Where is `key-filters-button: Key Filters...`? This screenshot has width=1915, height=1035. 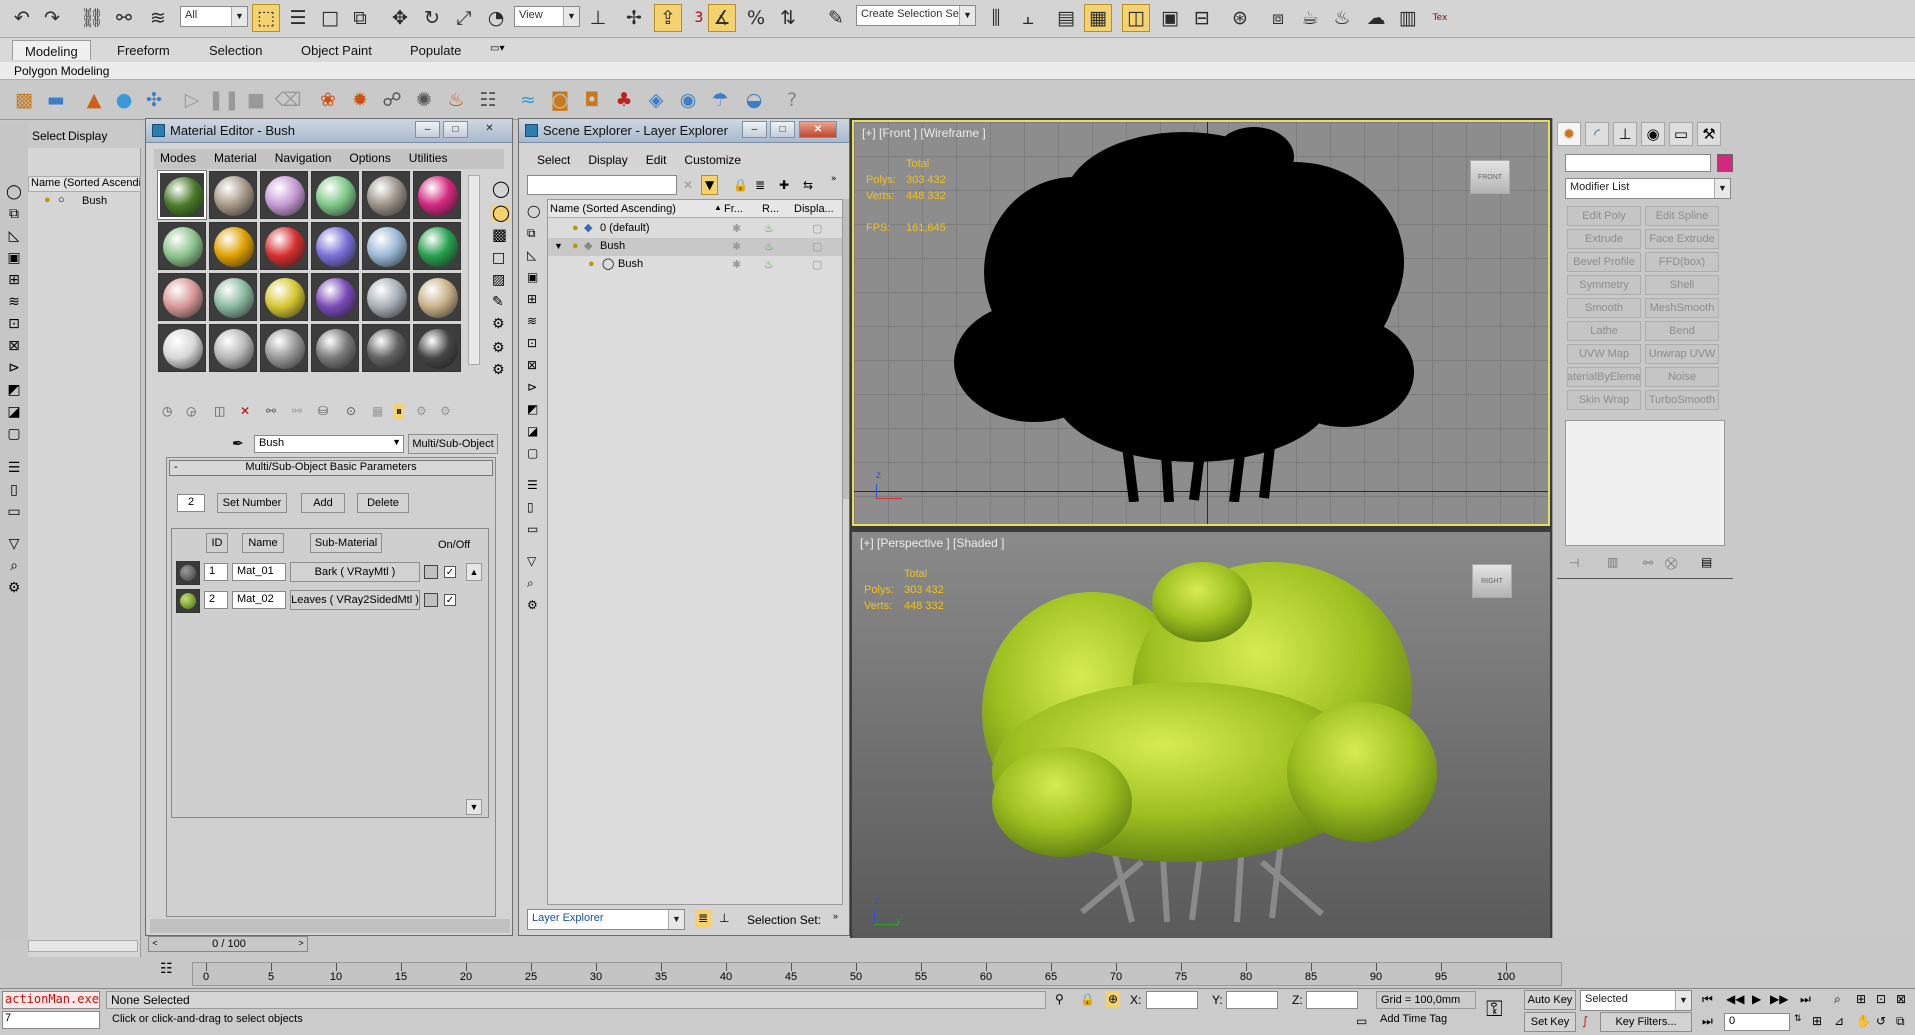
key-filters-button: Key Filters... is located at coordinates (1646, 1022).